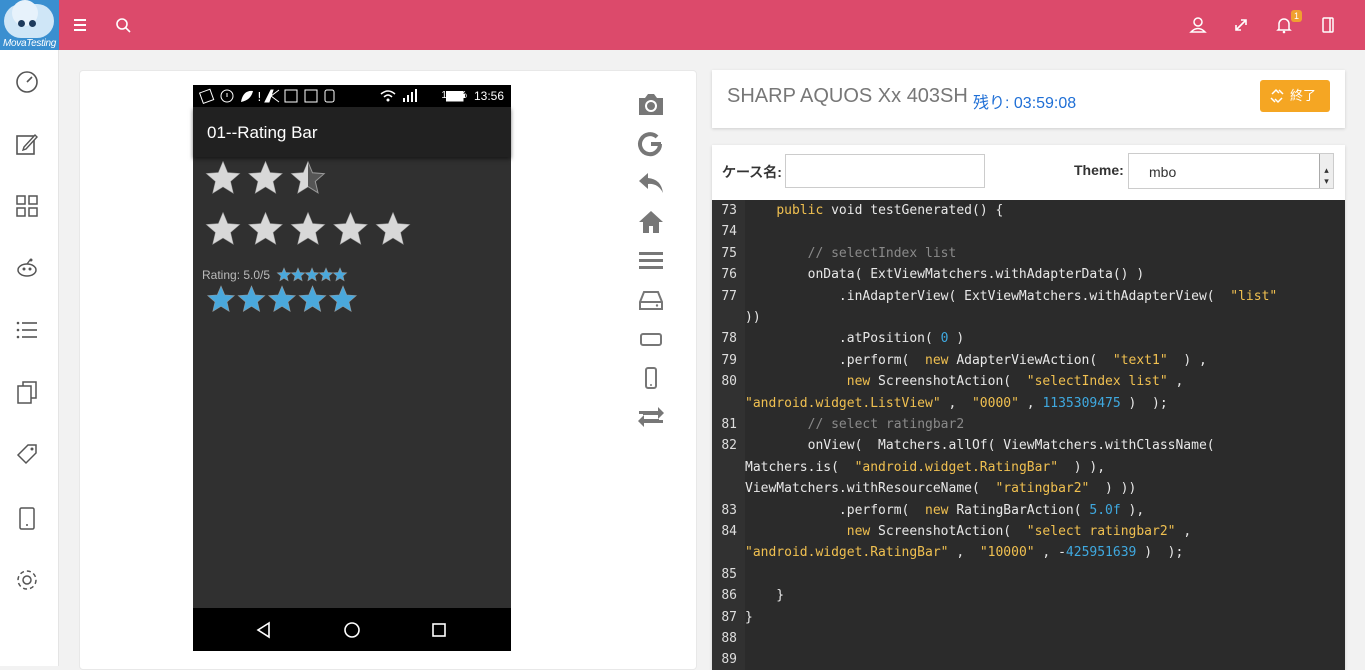 Image resolution: width=1365 pixels, height=670 pixels. What do you see at coordinates (1231, 171) in the screenshot?
I see `theme-select: mbo ▴ ▾` at bounding box center [1231, 171].